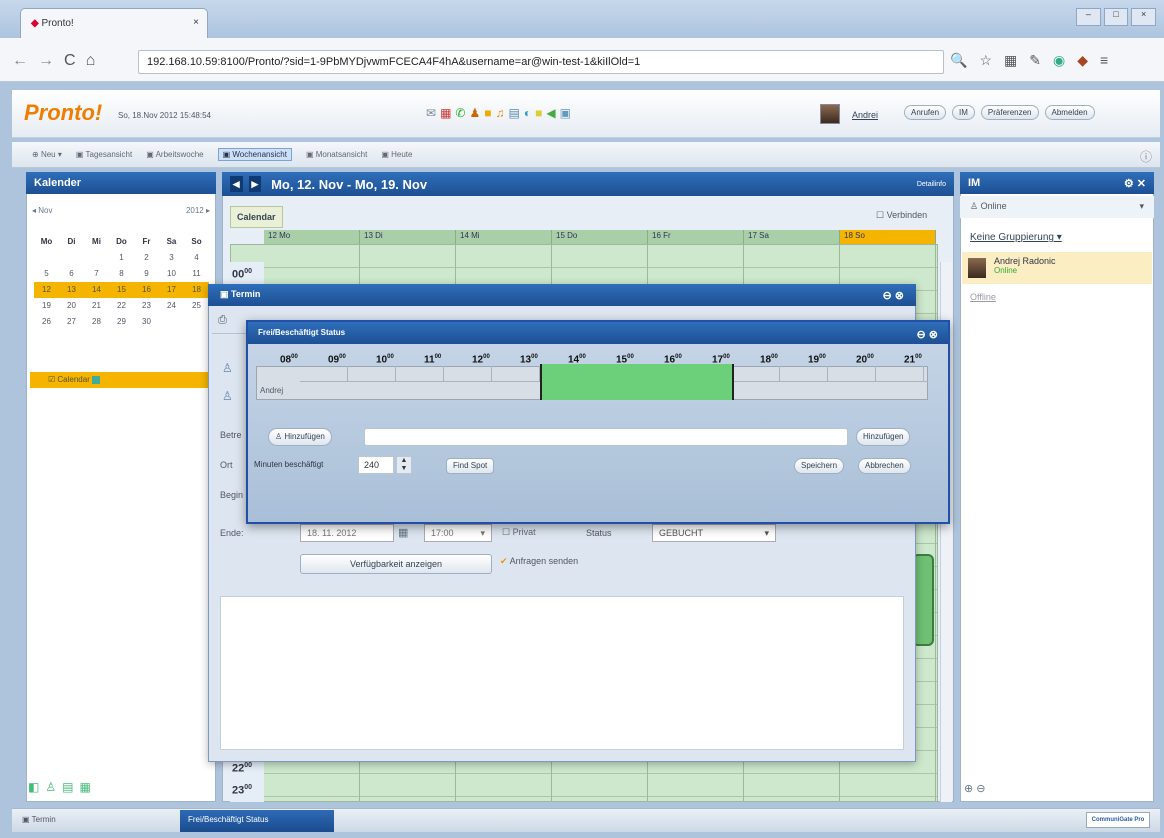  What do you see at coordinates (120, 380) in the screenshot?
I see `calendar-list-item: ☑ Calendar` at bounding box center [120, 380].